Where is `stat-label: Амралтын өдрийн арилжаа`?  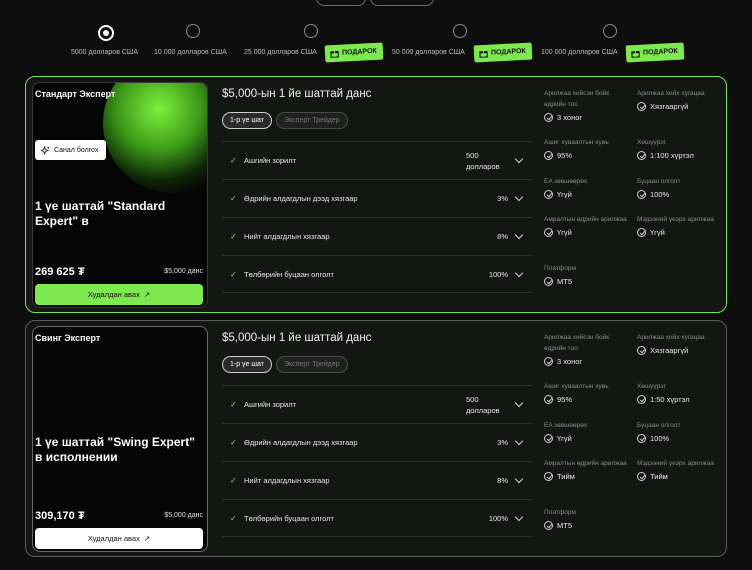 stat-label: Амралтын өдрийн арилжаа is located at coordinates (585, 463).